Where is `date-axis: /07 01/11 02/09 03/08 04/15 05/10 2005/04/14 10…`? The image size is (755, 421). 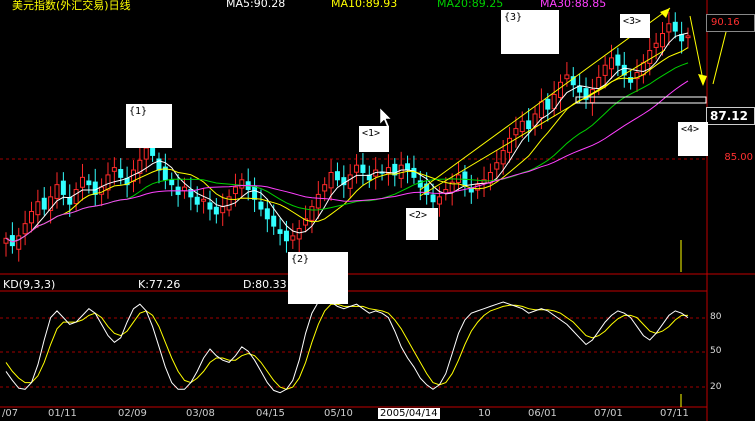 date-axis: /07 01/11 02/09 03/08 04/15 05/10 2005/04/14 10… is located at coordinates (354, 414).